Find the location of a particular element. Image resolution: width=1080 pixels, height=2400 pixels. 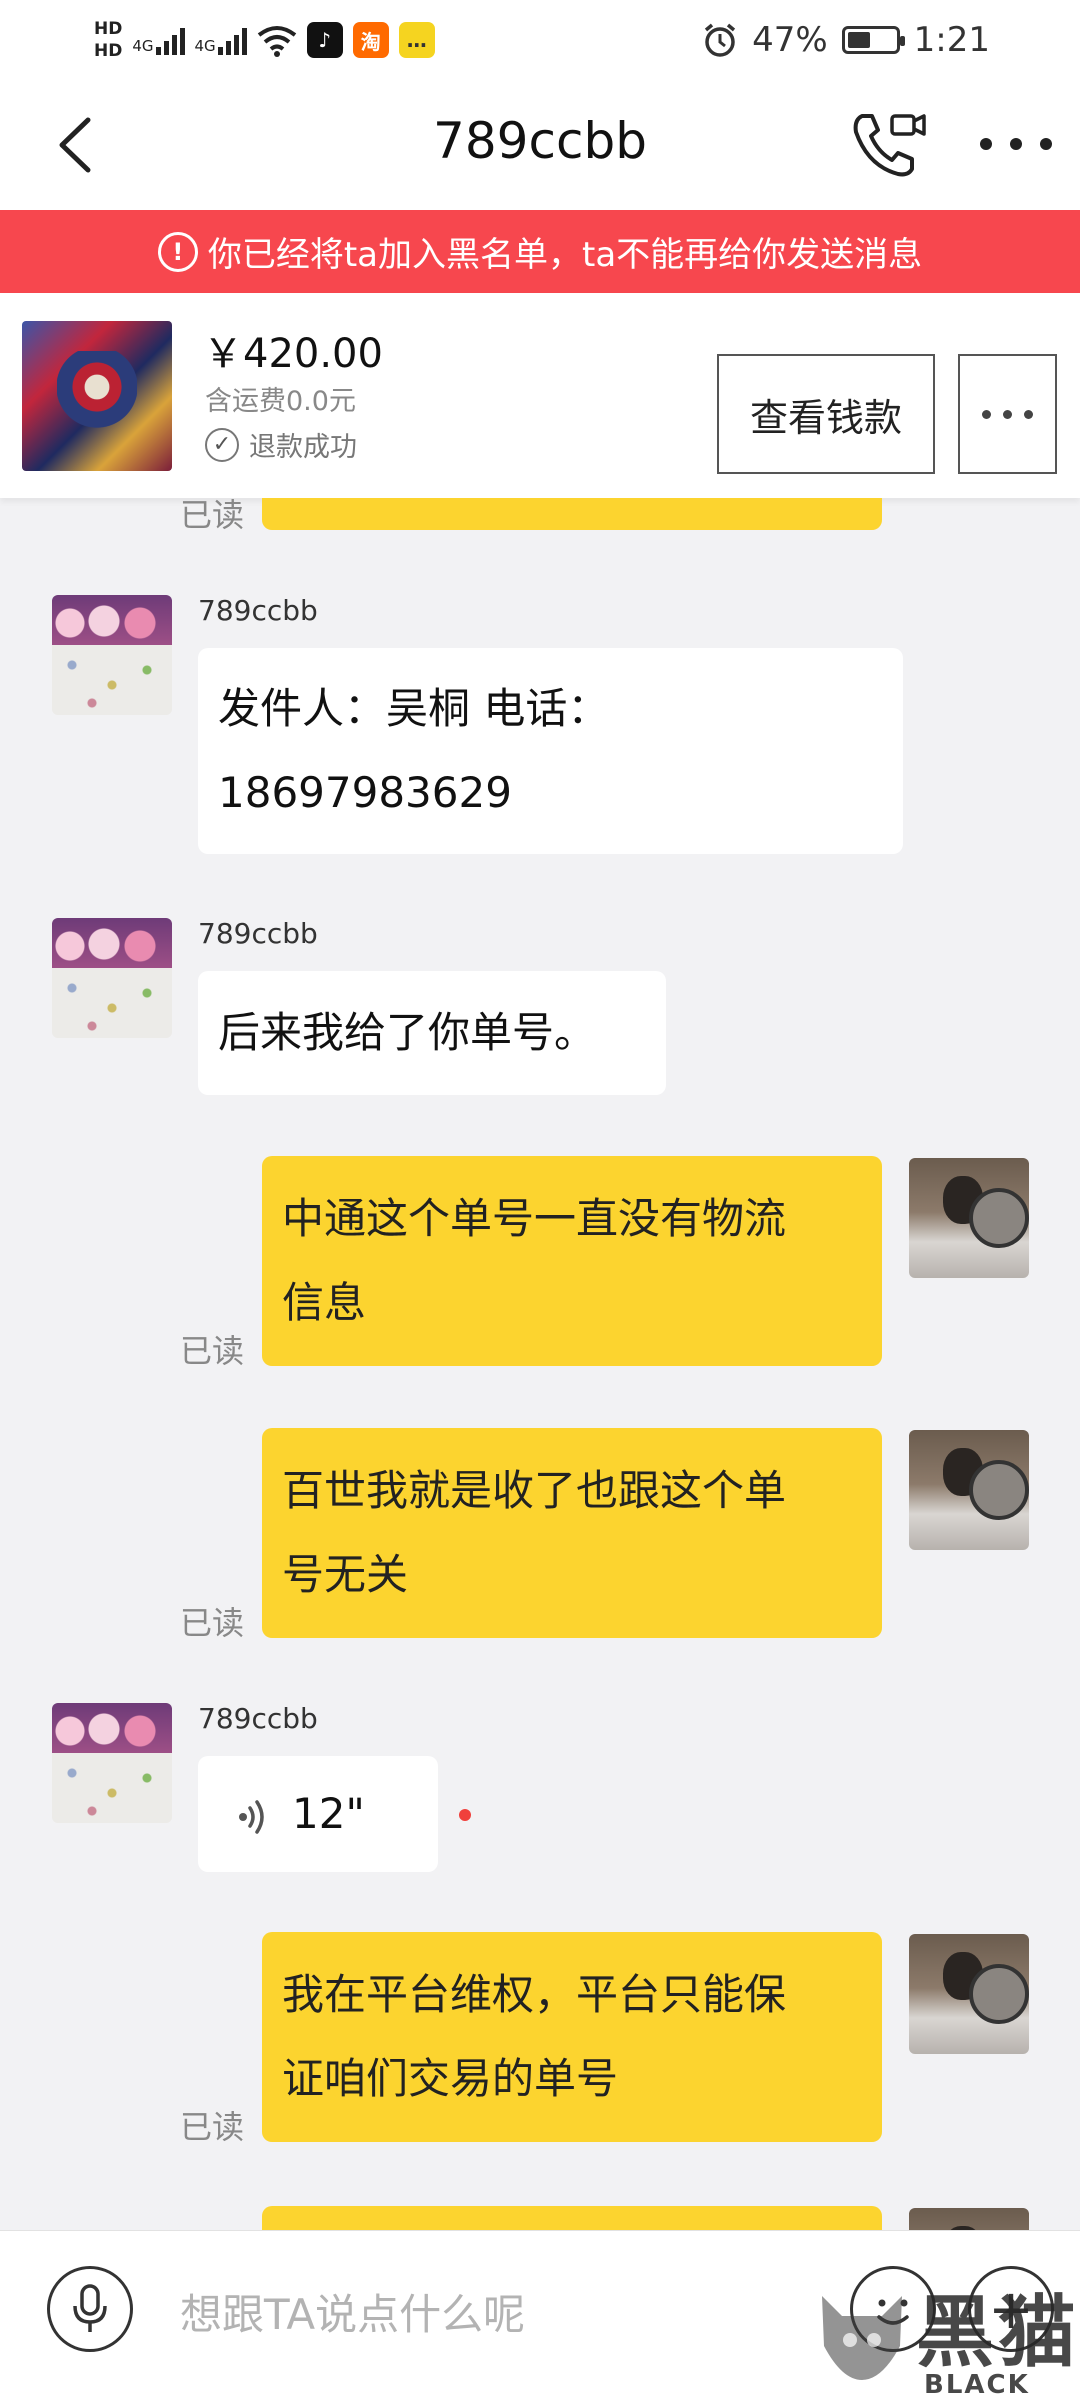

hd-indicator: HD HD is located at coordinates (108, 40).